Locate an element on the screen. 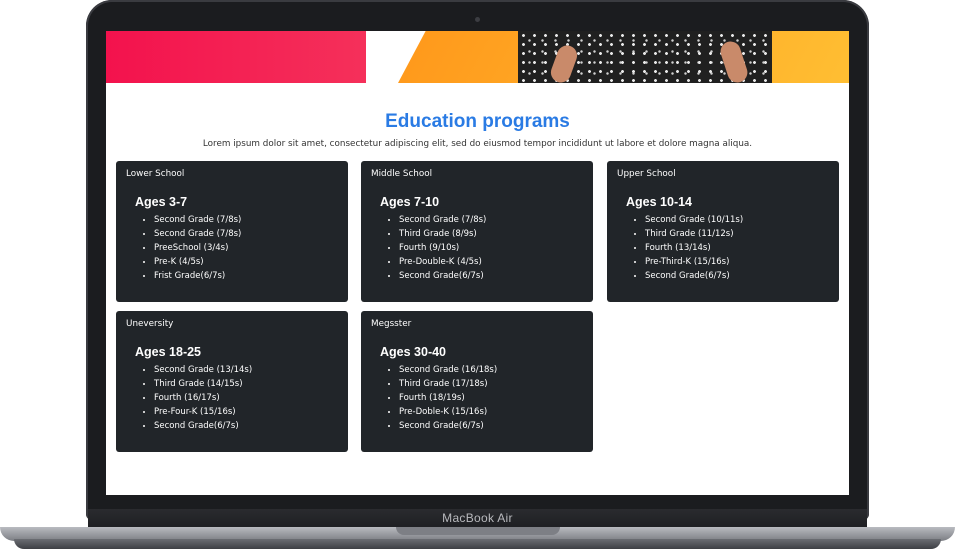 The height and width of the screenshot is (549, 955). device-label: MacBook Air is located at coordinates (477, 518).